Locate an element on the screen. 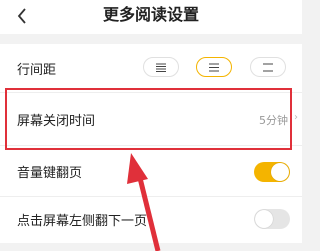 This screenshot has width=320, height=251. line-spacing-tight-icon is located at coordinates (161, 67).